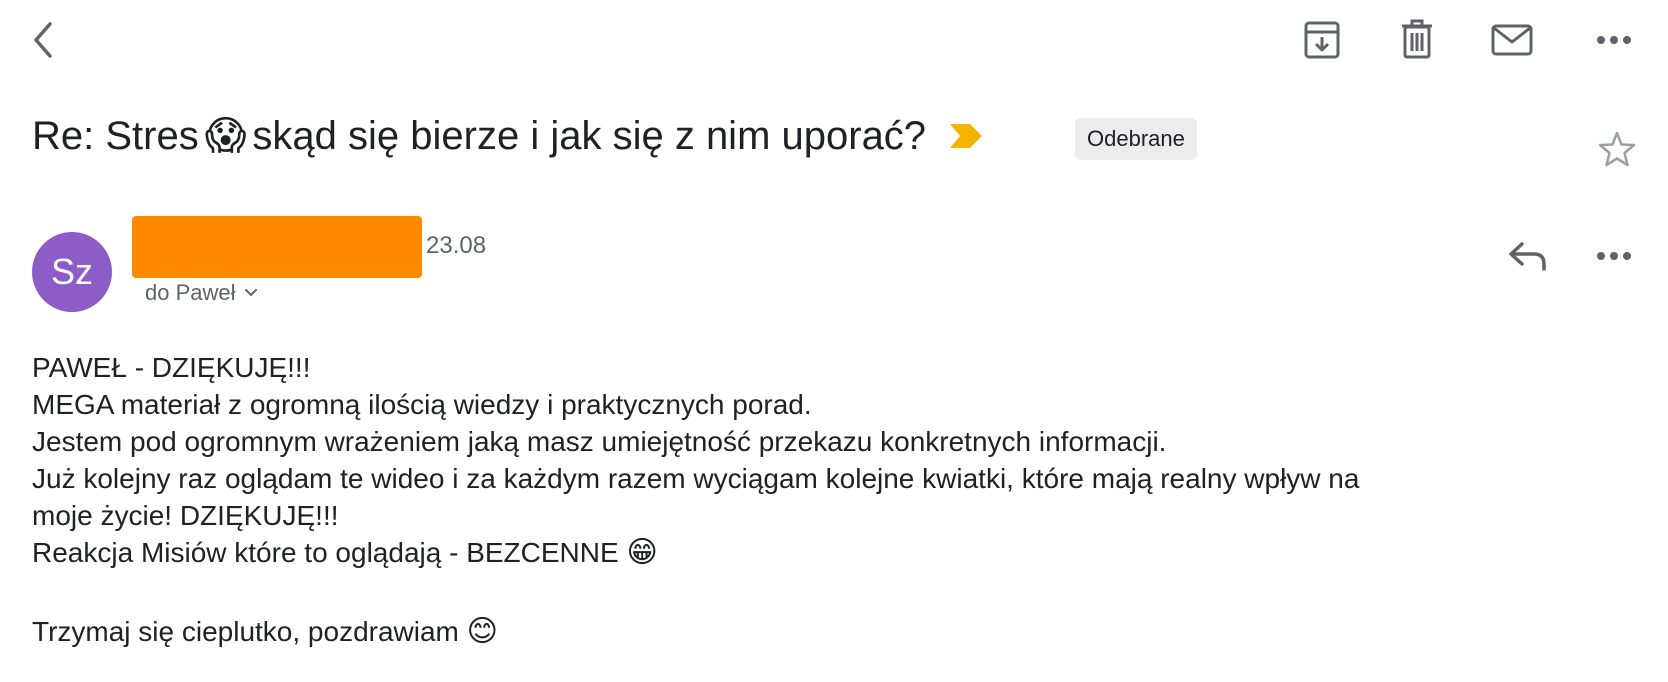  Describe the element at coordinates (115, 136) in the screenshot. I see `subject-prefix: Re: Stres` at that location.